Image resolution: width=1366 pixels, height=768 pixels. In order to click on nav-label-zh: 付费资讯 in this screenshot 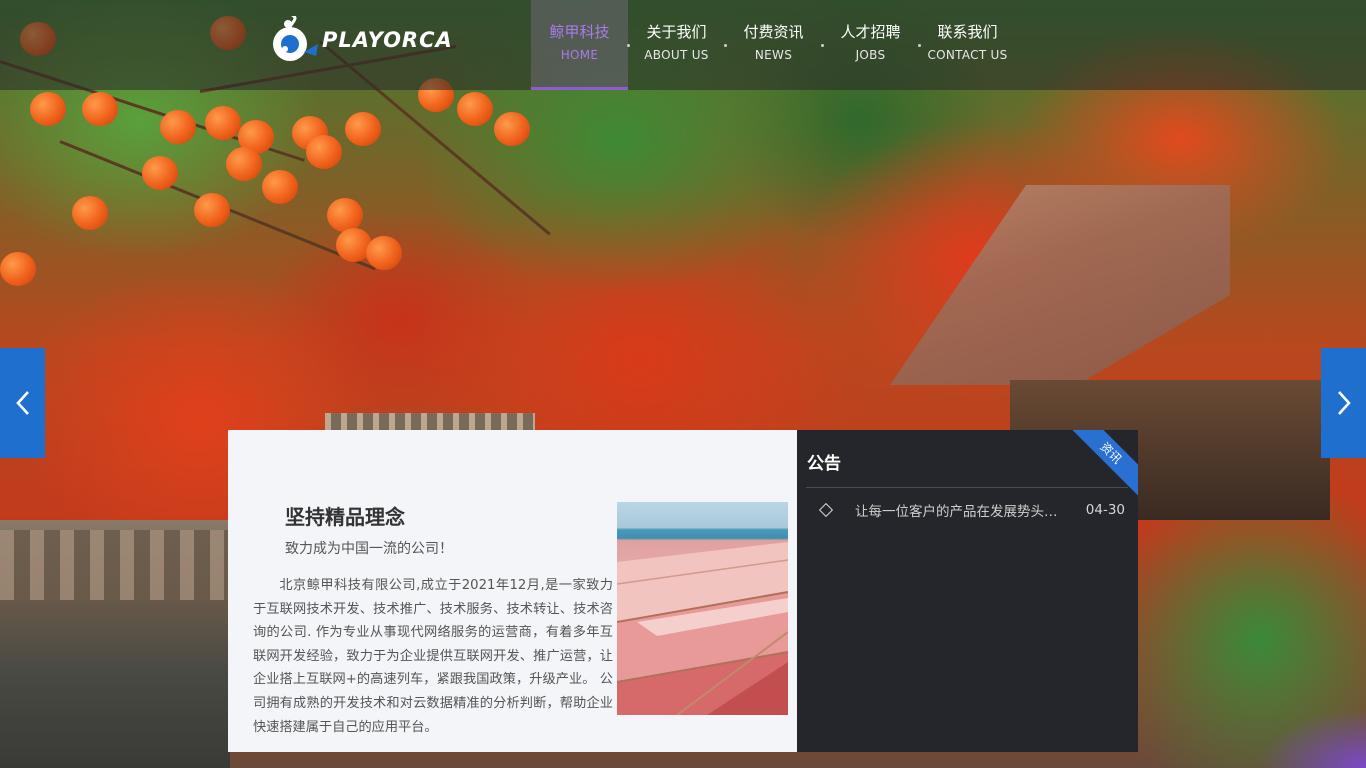, I will do `click(773, 31)`.